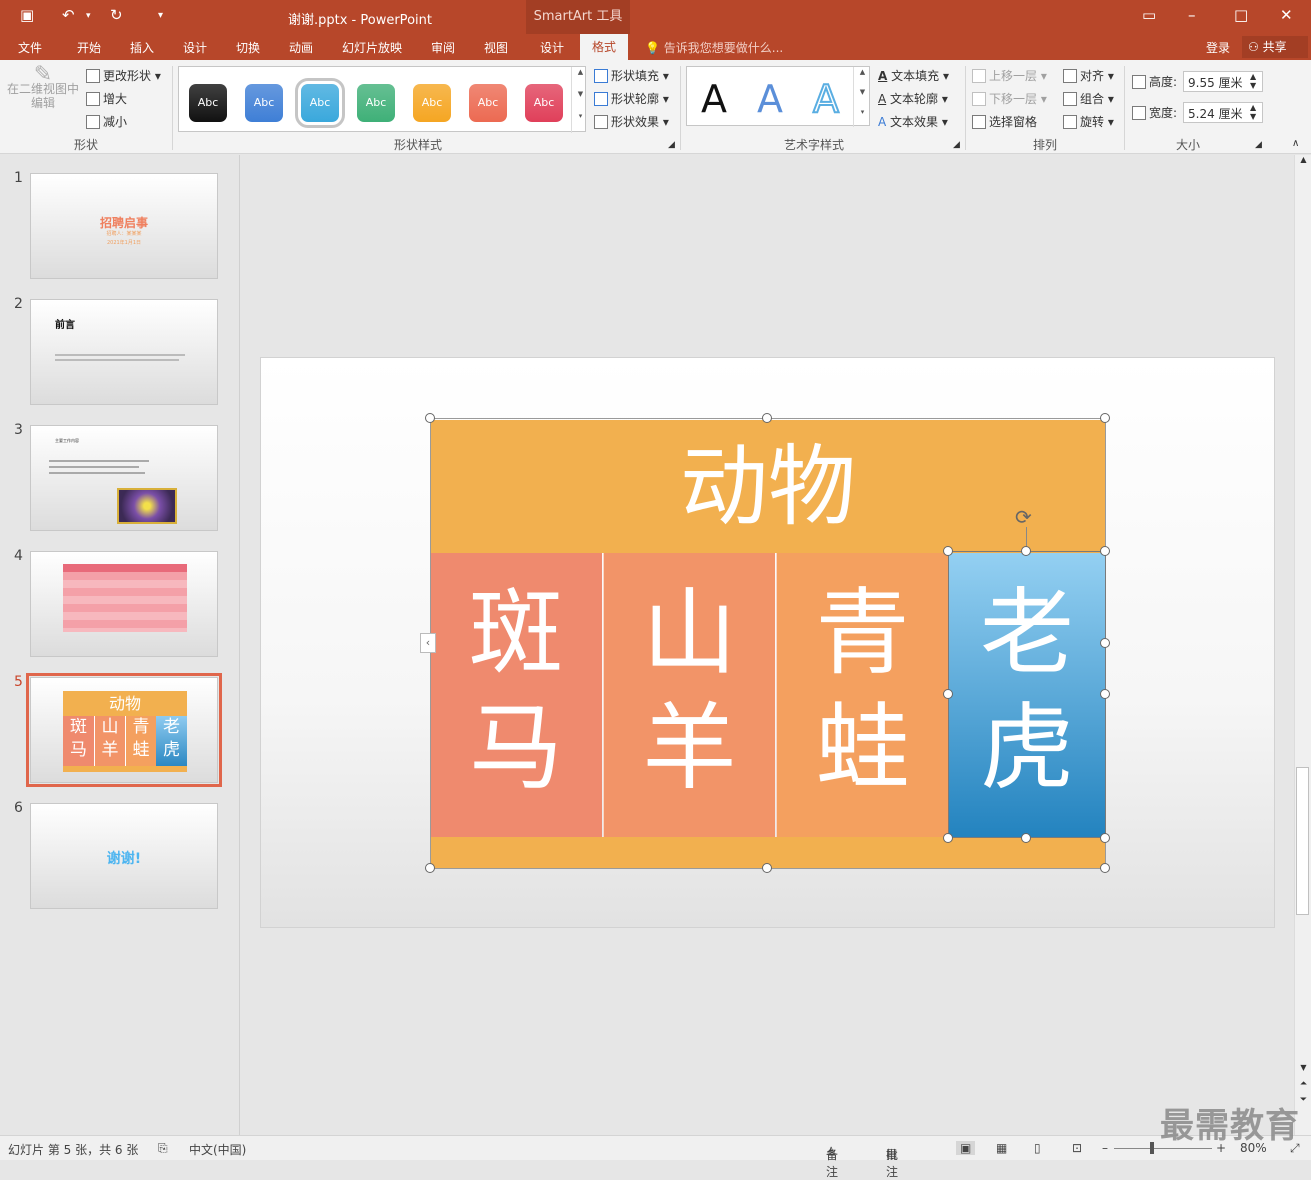 This screenshot has width=1311, height=1180. What do you see at coordinates (124, 226) in the screenshot?
I see `slide-thumb-1: 招聘启事 招聘人：某某某 2021年1月1日` at bounding box center [124, 226].